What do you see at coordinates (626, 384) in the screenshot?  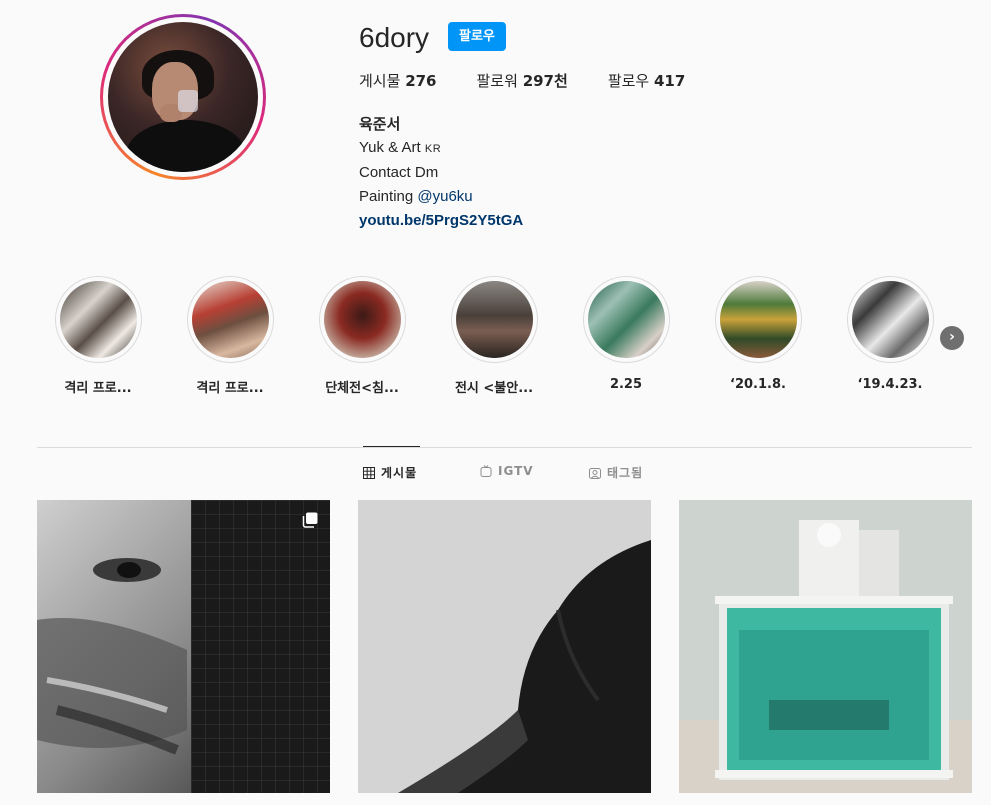 I see `highlight-label: 2.25` at bounding box center [626, 384].